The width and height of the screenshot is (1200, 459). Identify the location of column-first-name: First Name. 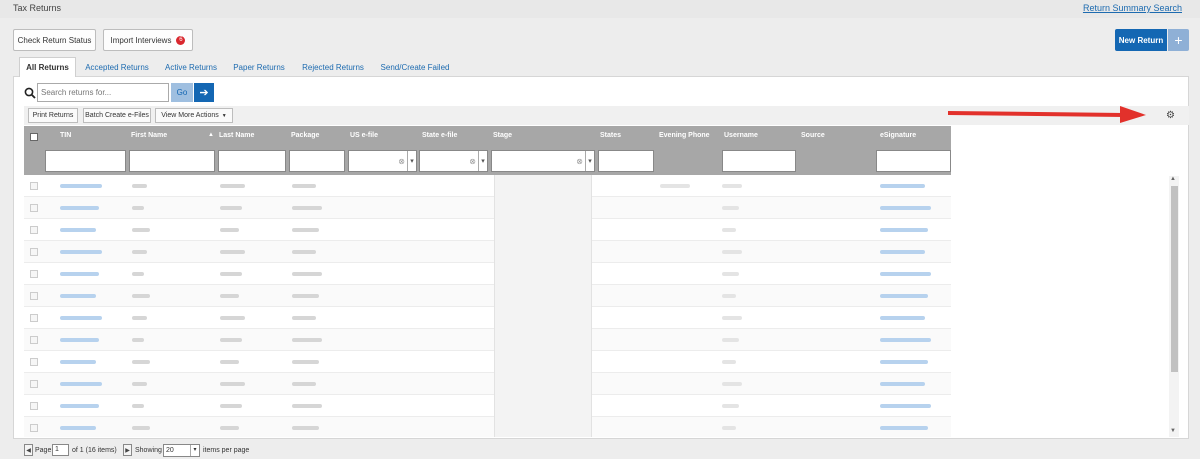
(149, 135).